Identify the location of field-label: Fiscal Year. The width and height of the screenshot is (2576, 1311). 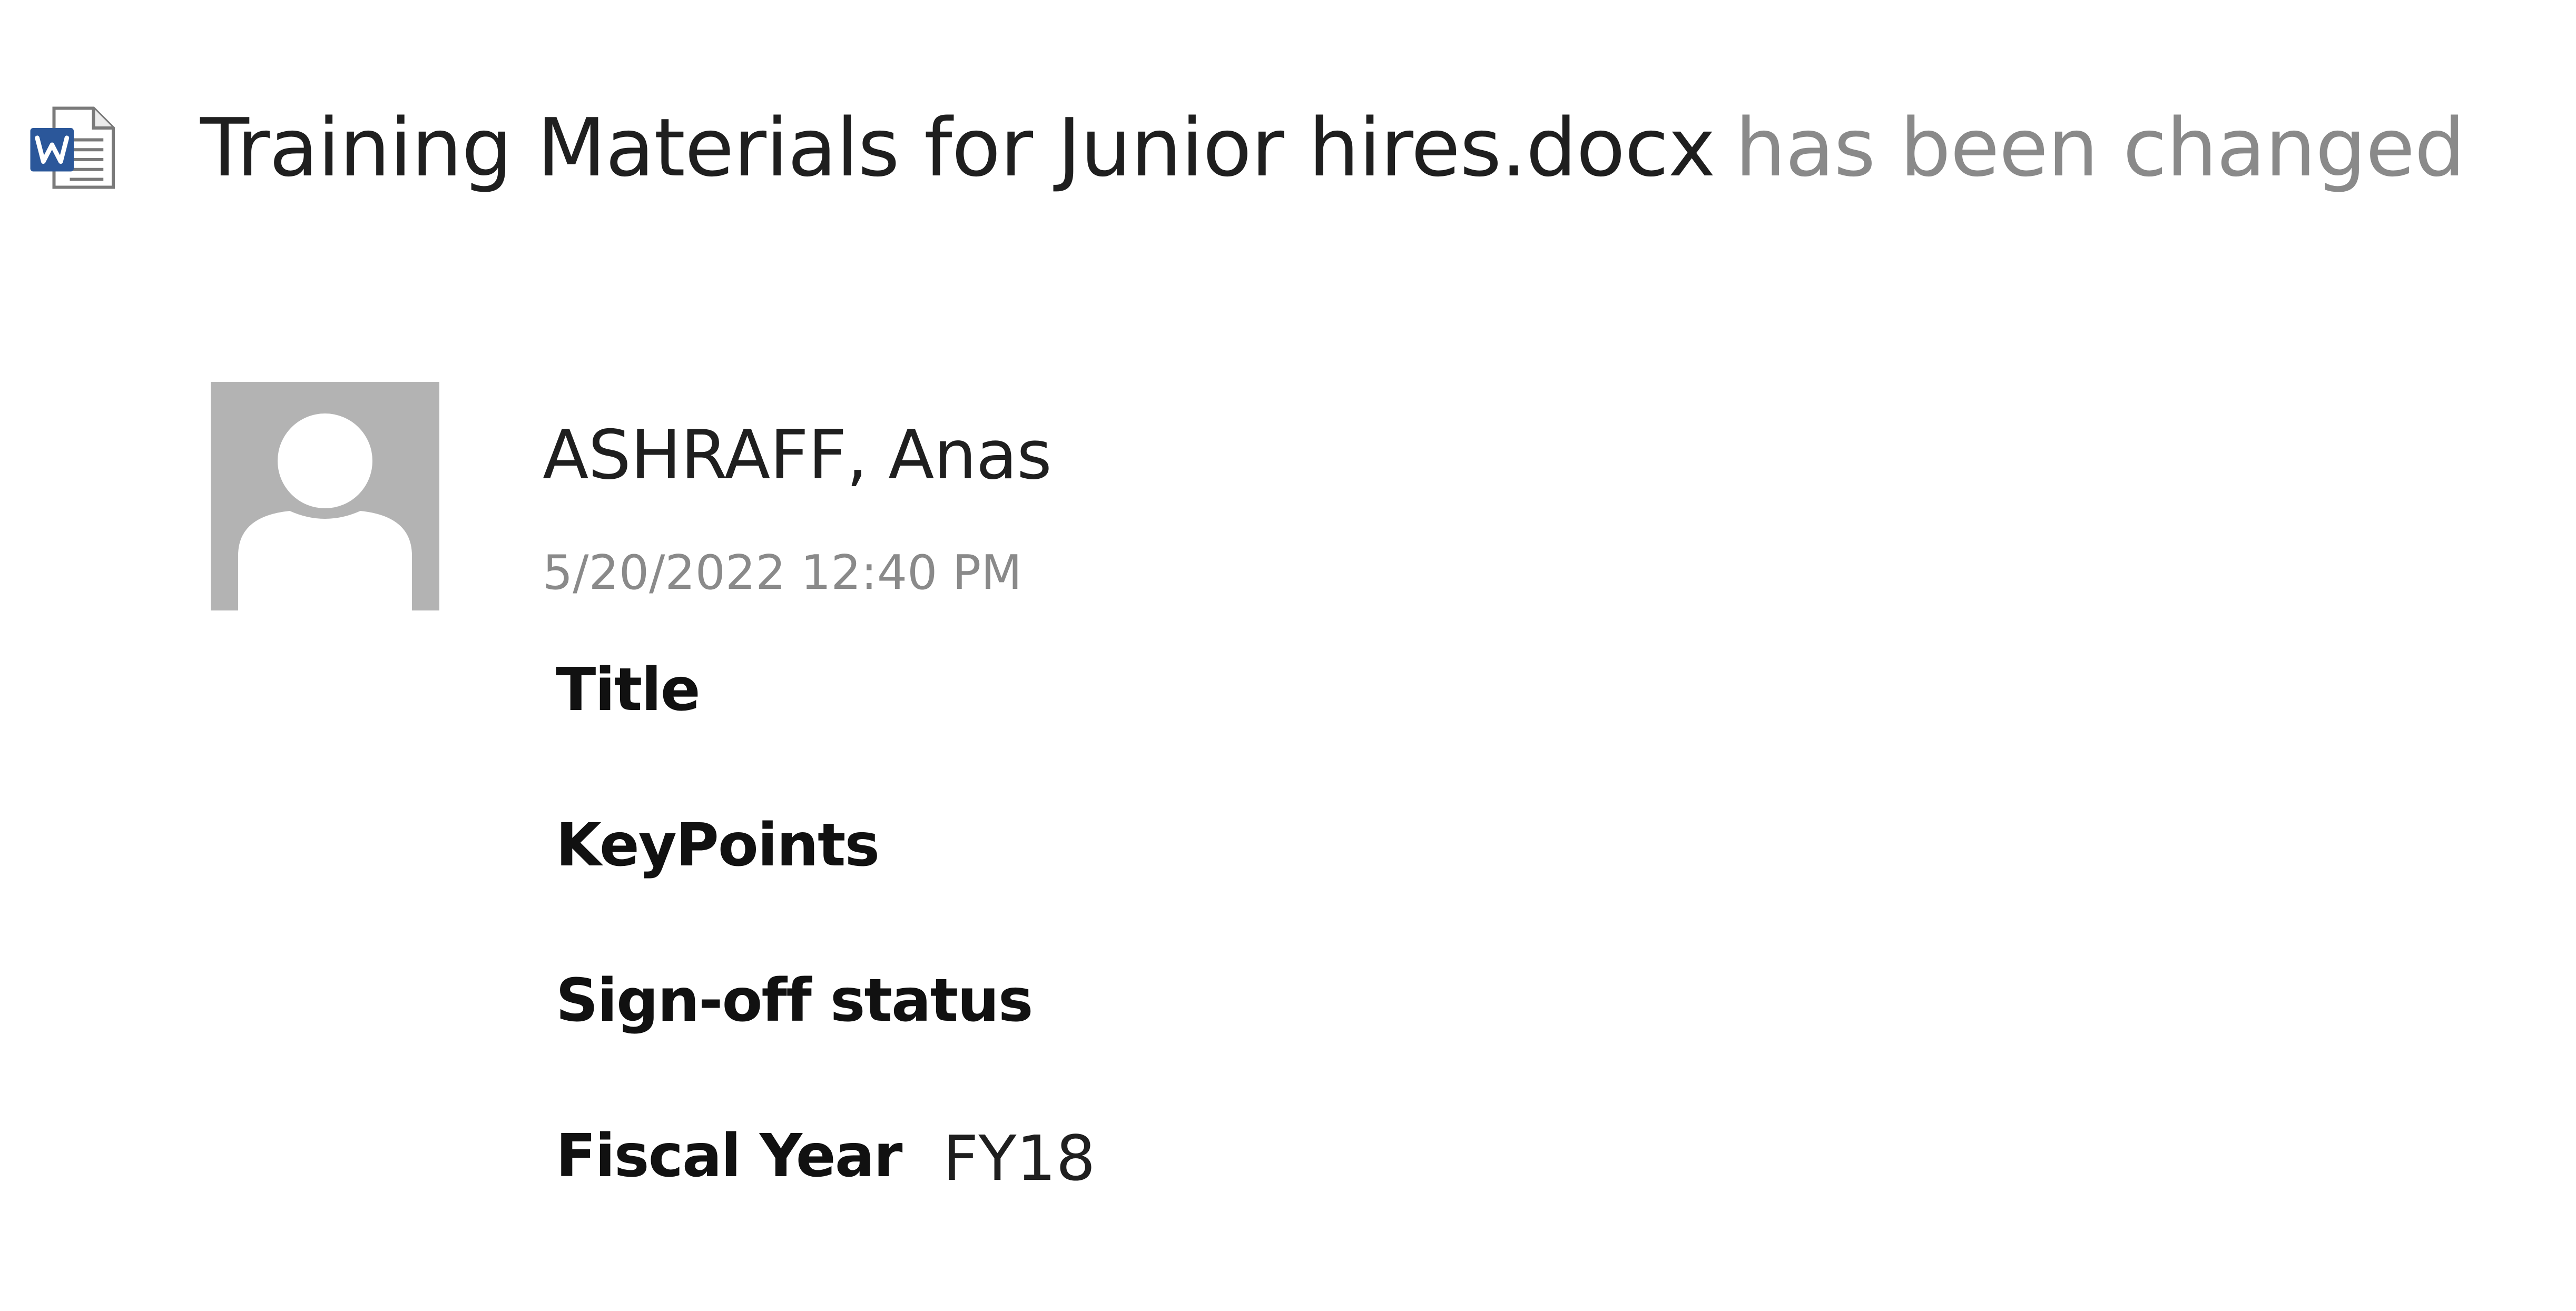
(729, 1156).